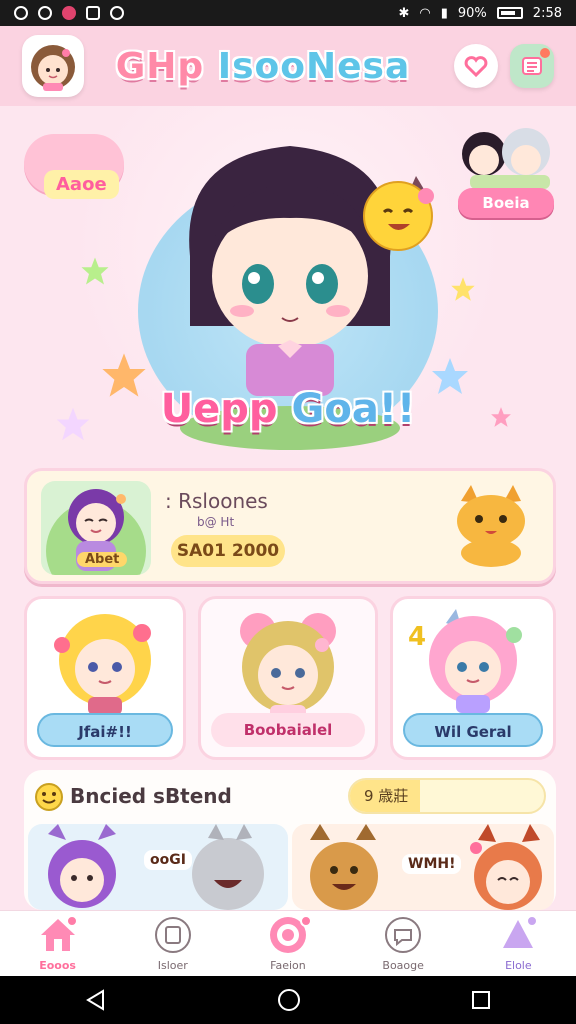  What do you see at coordinates (547, 13) in the screenshot?
I see `clock: 2:58` at bounding box center [547, 13].